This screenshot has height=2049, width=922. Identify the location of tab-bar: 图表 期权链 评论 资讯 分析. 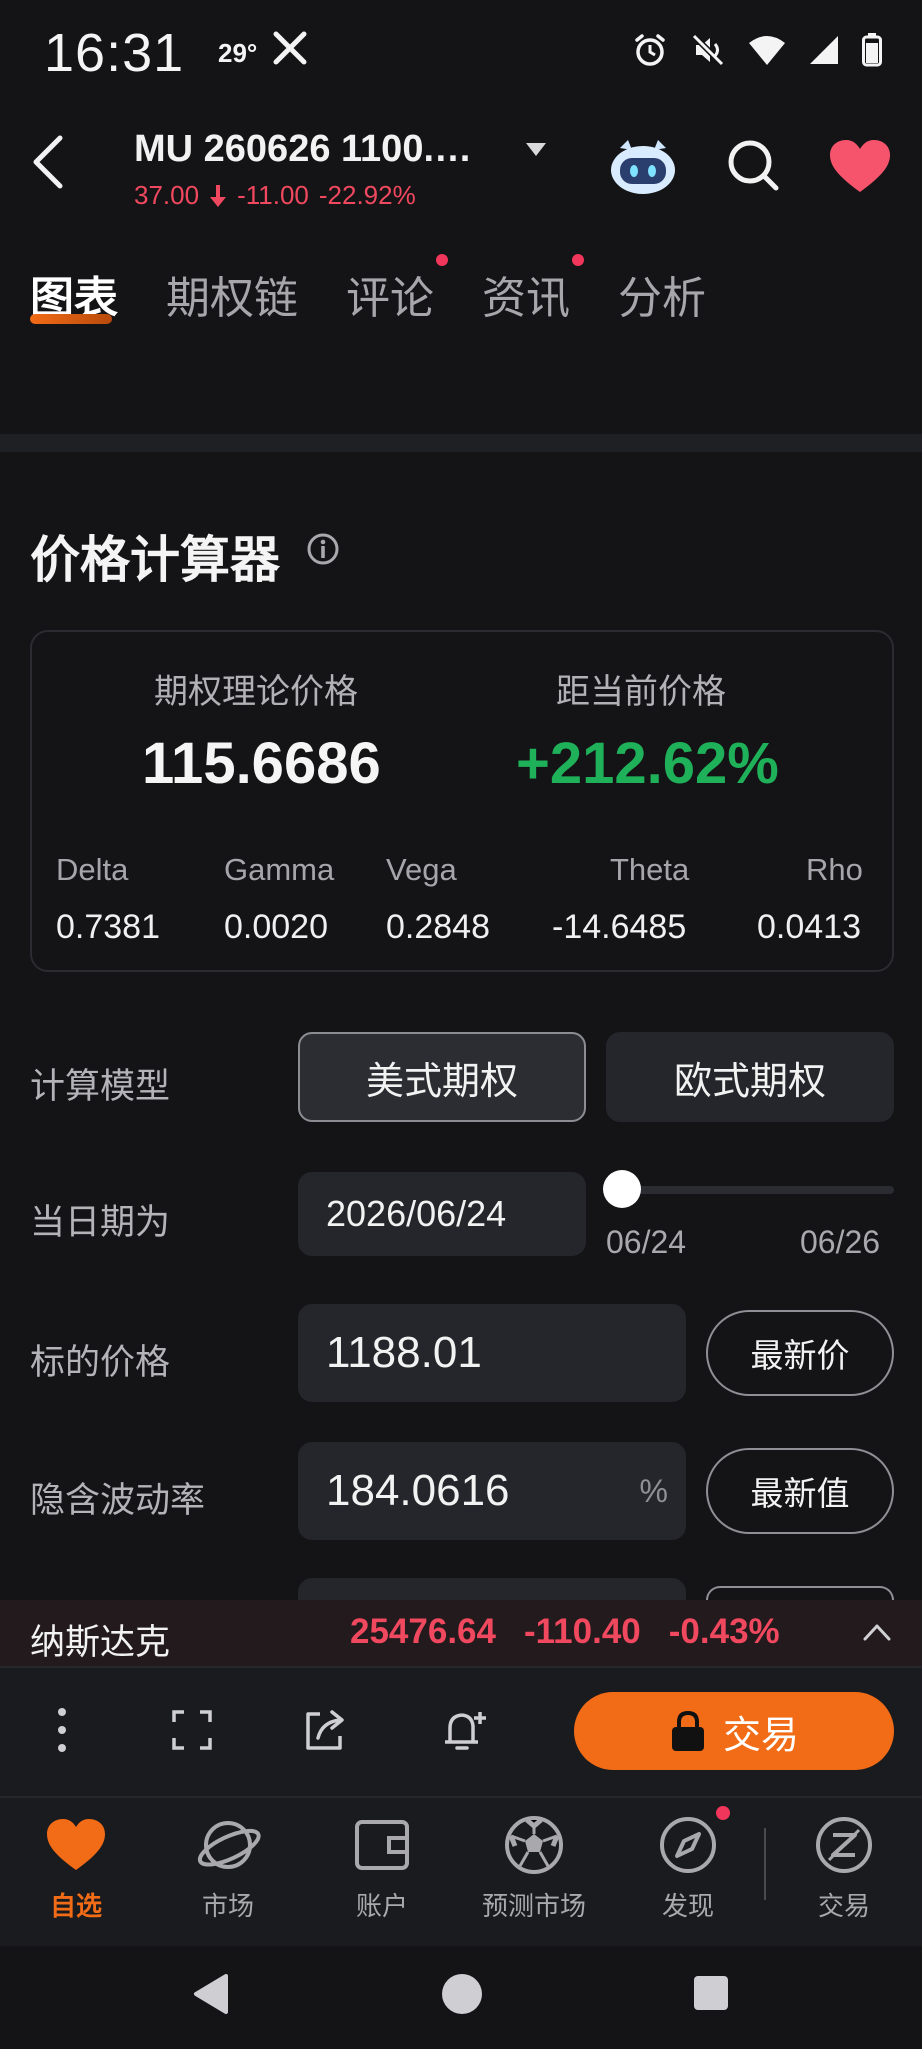
(368, 293).